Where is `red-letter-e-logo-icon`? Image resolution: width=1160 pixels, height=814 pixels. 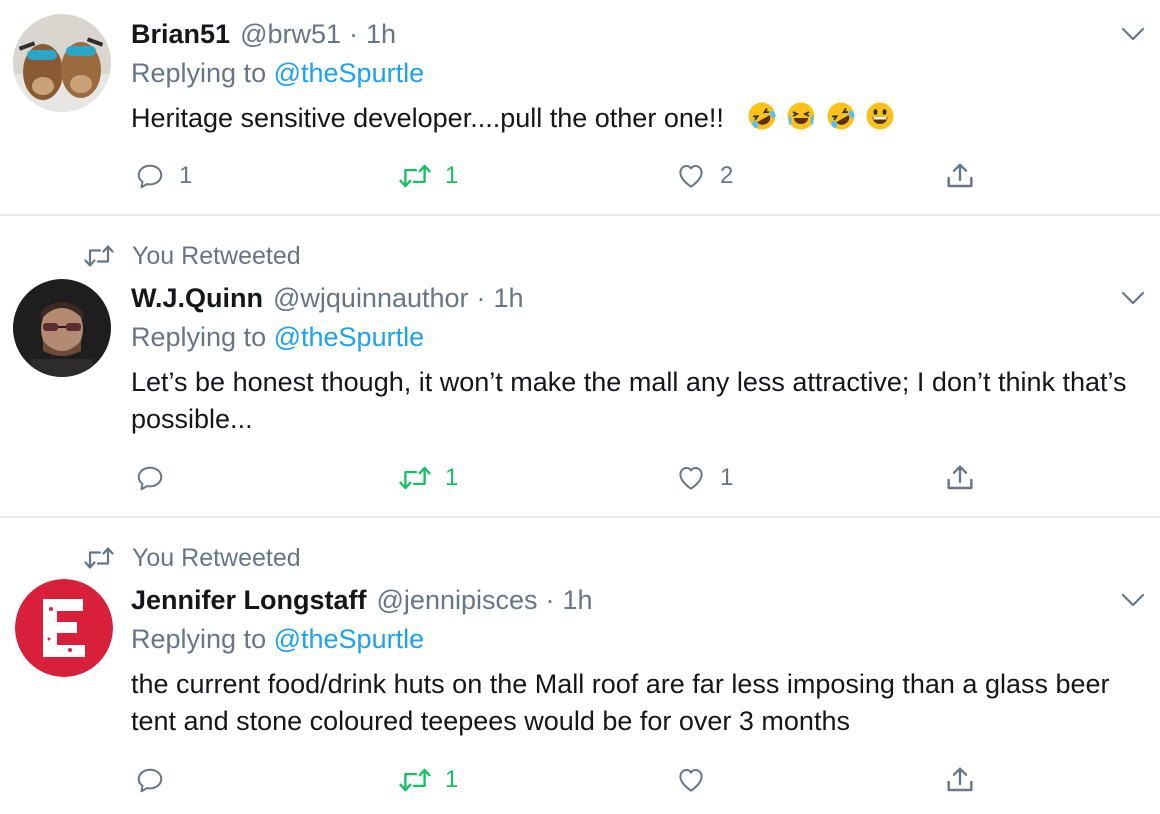
red-letter-e-logo-icon is located at coordinates (64, 628).